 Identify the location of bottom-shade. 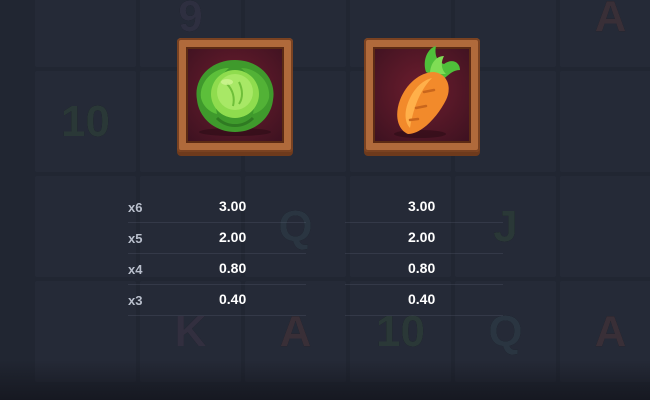
(325, 380).